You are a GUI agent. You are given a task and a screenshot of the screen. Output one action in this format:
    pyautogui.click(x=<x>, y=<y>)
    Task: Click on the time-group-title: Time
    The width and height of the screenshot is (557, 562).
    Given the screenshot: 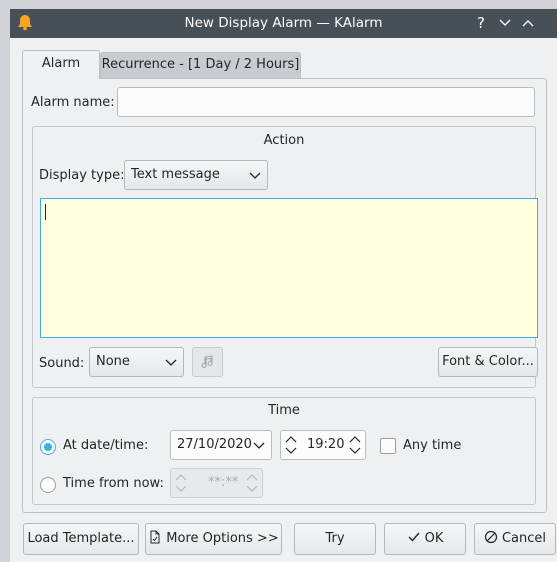 What is the action you would take?
    pyautogui.click(x=284, y=410)
    